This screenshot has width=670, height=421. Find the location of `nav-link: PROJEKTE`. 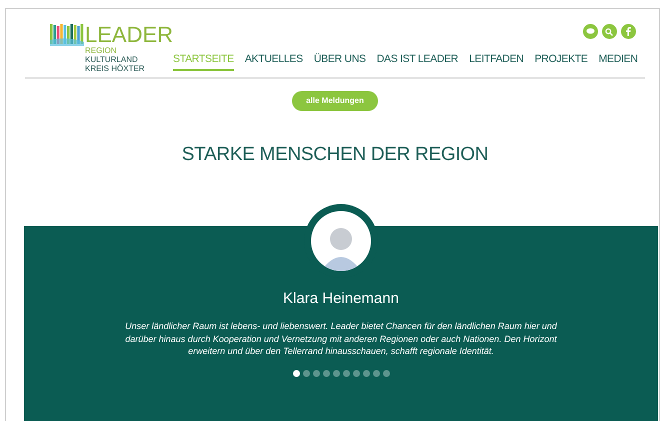

nav-link: PROJEKTE is located at coordinates (561, 61).